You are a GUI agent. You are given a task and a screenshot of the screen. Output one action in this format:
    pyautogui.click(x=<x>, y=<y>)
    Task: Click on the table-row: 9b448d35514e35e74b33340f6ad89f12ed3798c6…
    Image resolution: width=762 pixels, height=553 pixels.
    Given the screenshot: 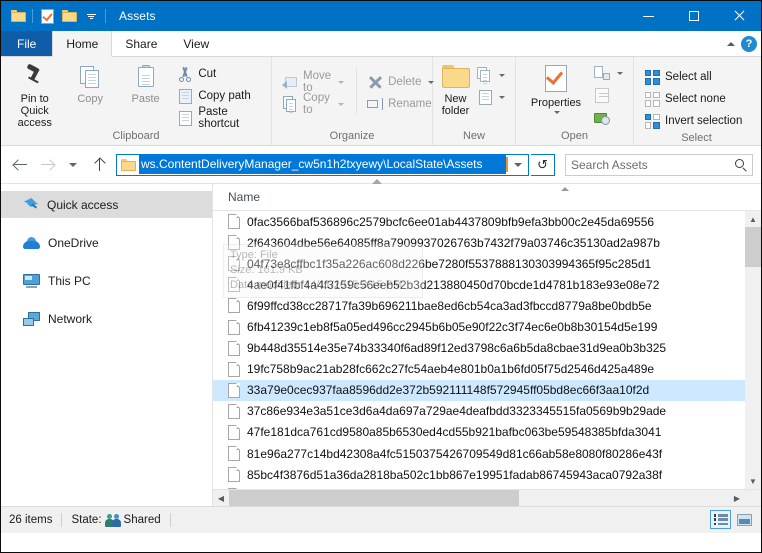 What is the action you would take?
    pyautogui.click(x=487, y=348)
    